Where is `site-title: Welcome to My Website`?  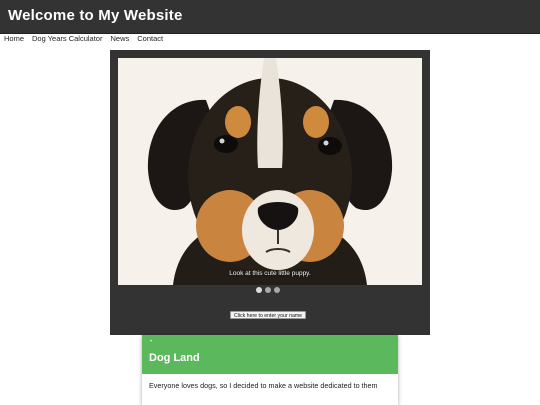 site-title: Welcome to My Website is located at coordinates (95, 15).